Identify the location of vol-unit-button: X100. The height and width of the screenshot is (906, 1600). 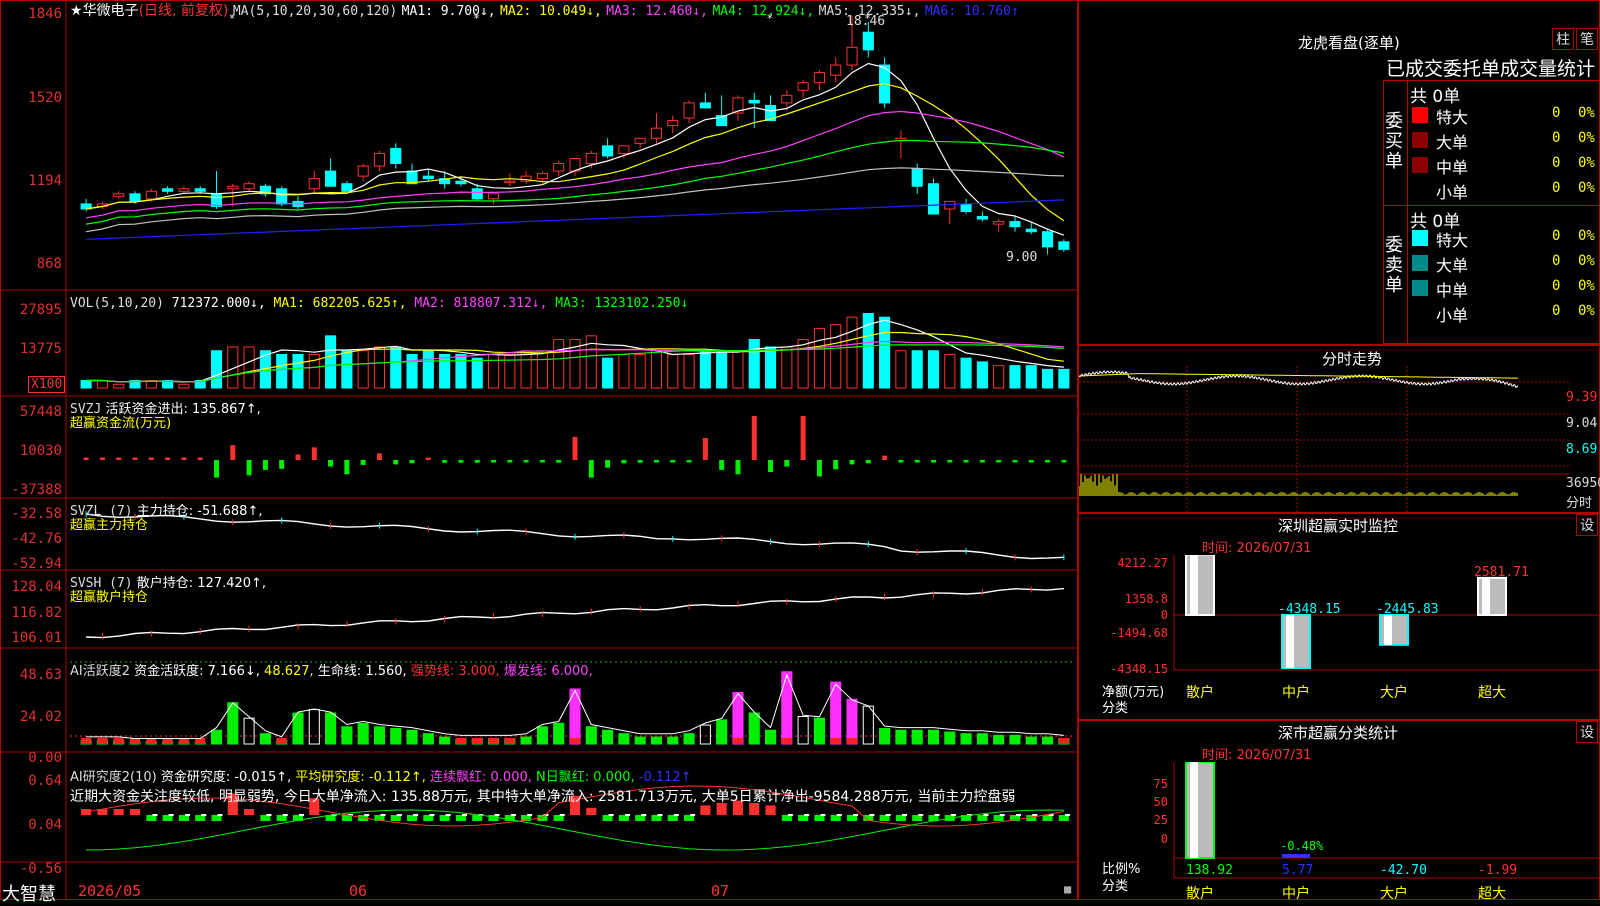
(47, 384).